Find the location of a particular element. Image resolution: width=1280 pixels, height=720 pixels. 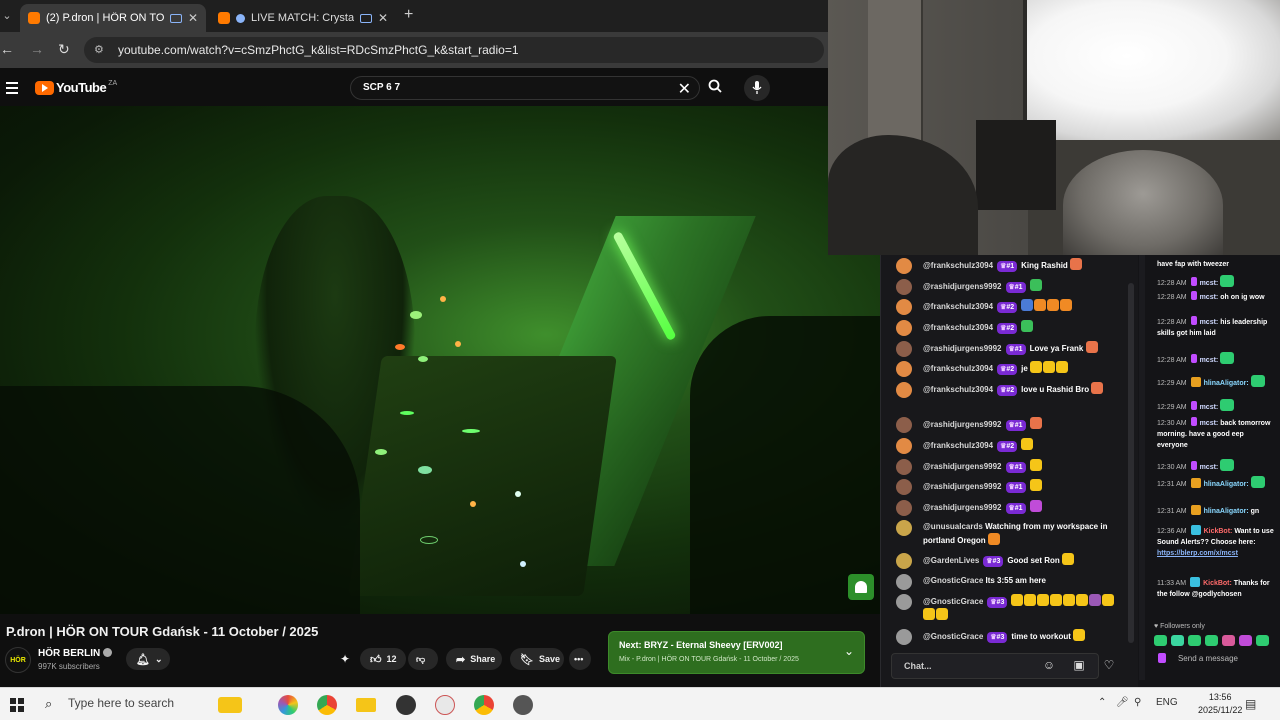

browser-tab-live-match: LIVE MATCH: Crystal Pa ✕ is located at coordinates (303, 18).